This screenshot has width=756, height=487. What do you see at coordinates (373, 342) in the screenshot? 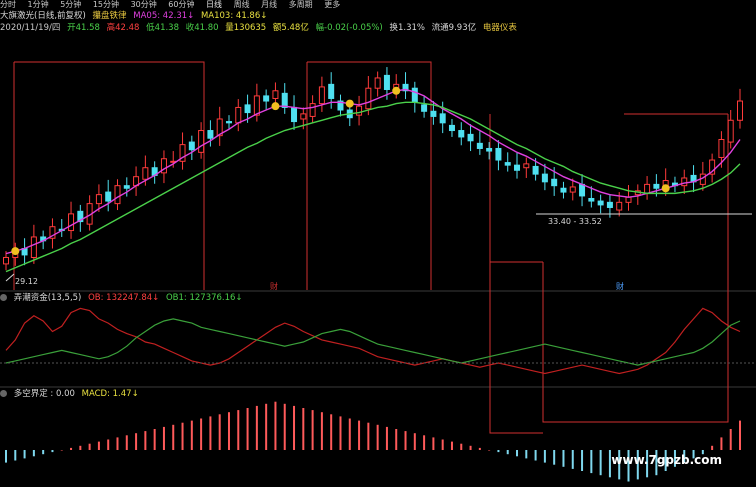
I see `ob1-line` at bounding box center [373, 342].